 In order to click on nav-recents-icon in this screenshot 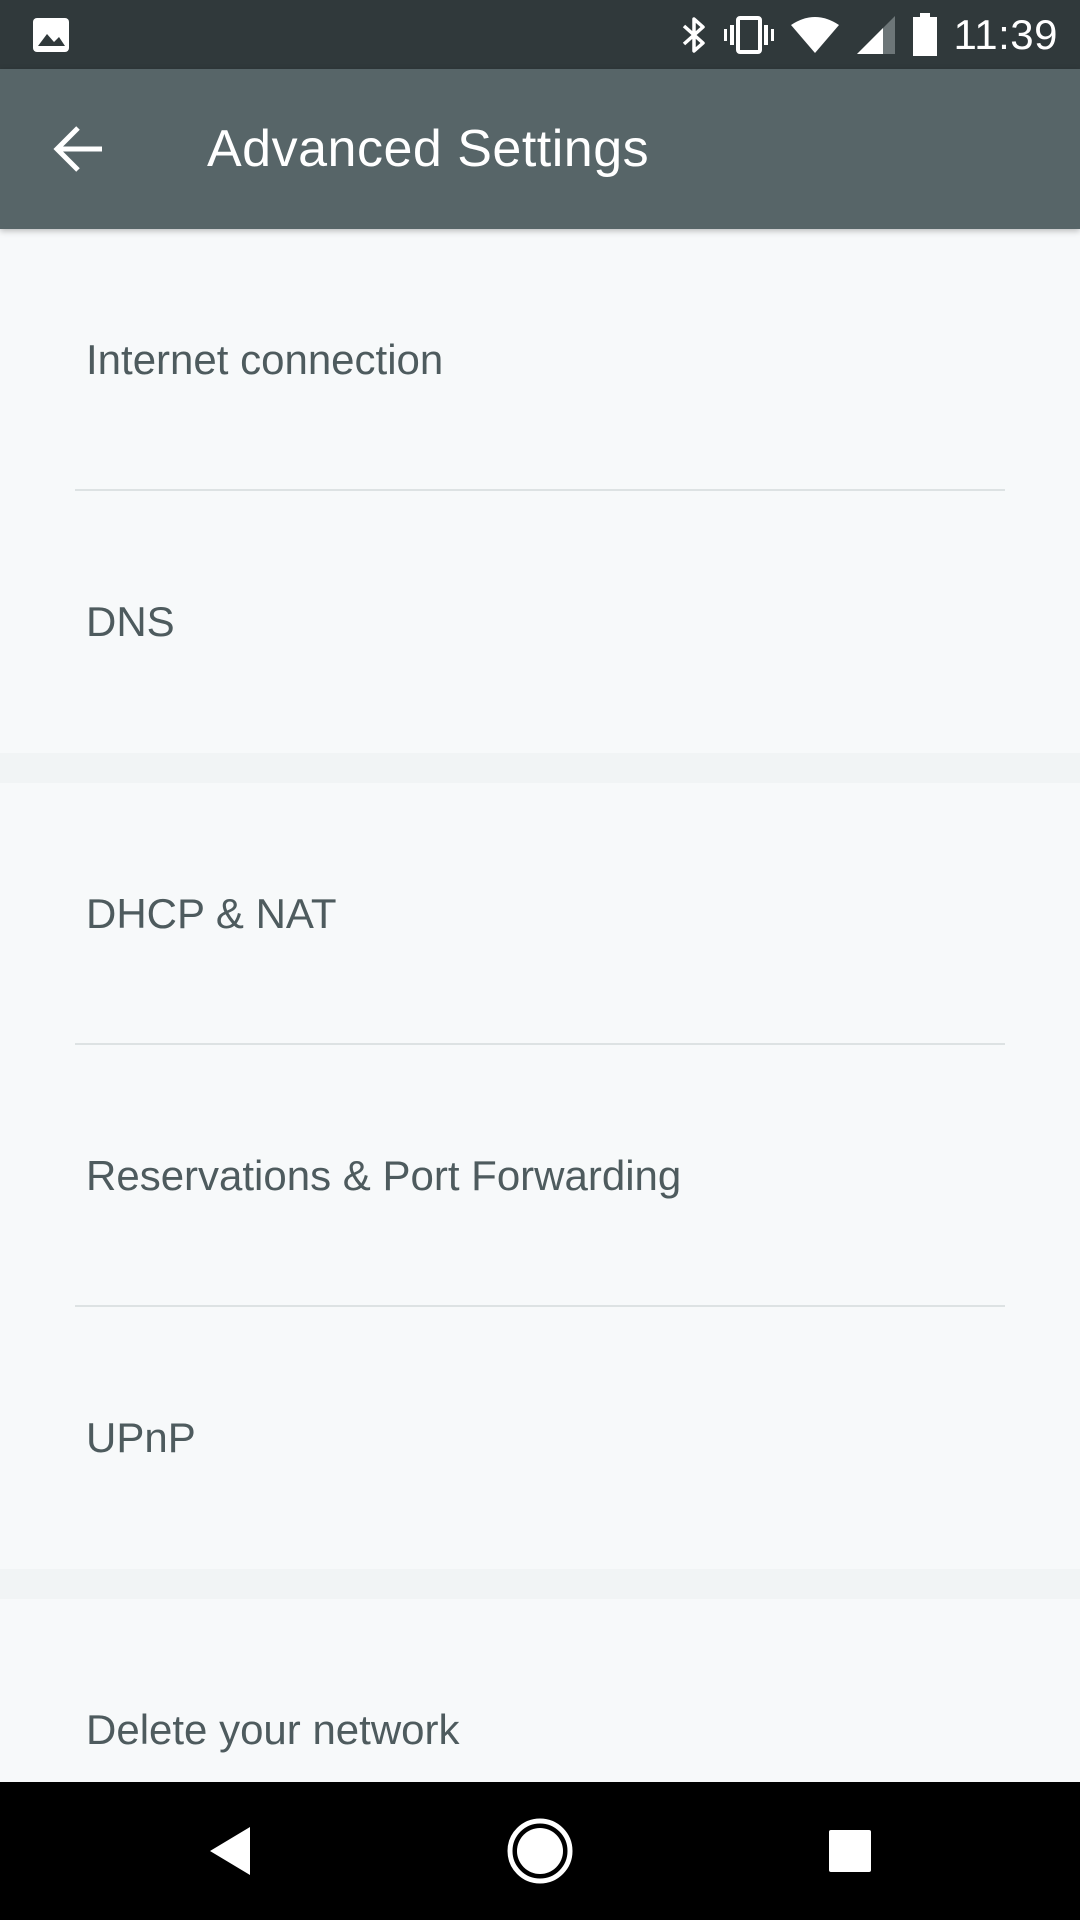, I will do `click(850, 1851)`.